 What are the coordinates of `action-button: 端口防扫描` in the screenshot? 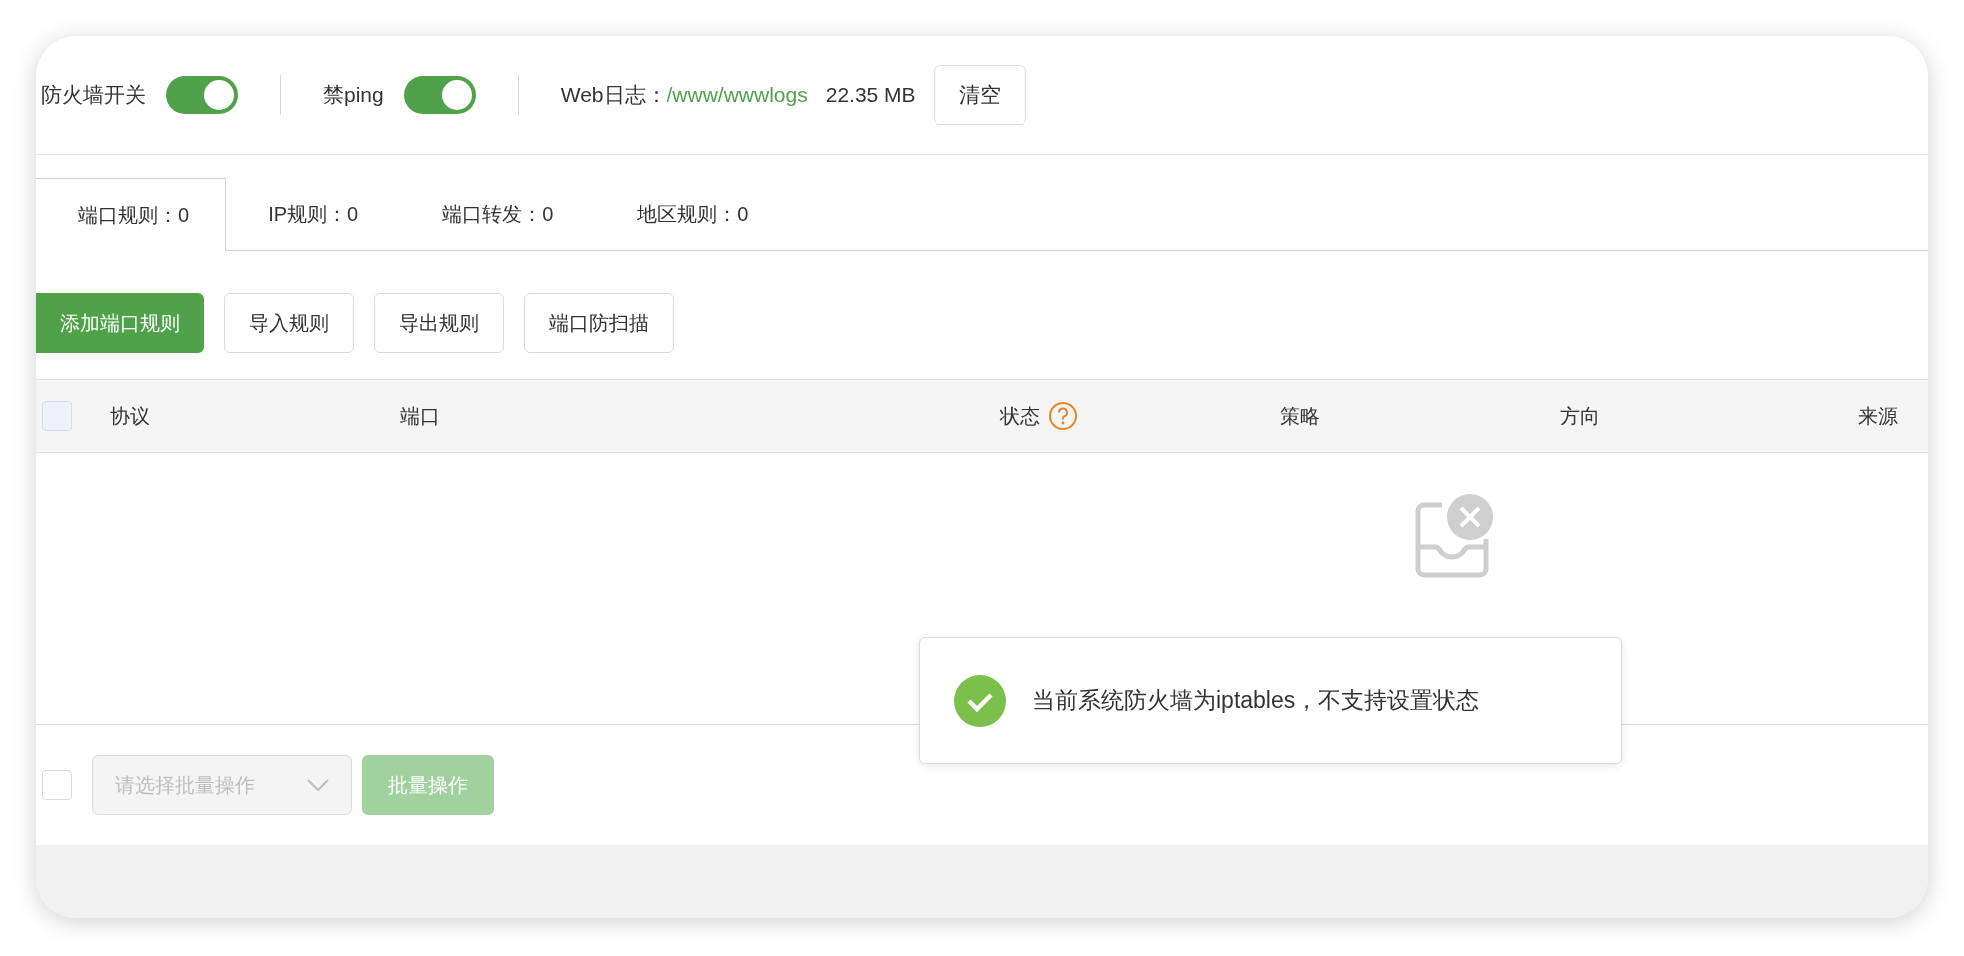 It's located at (599, 323).